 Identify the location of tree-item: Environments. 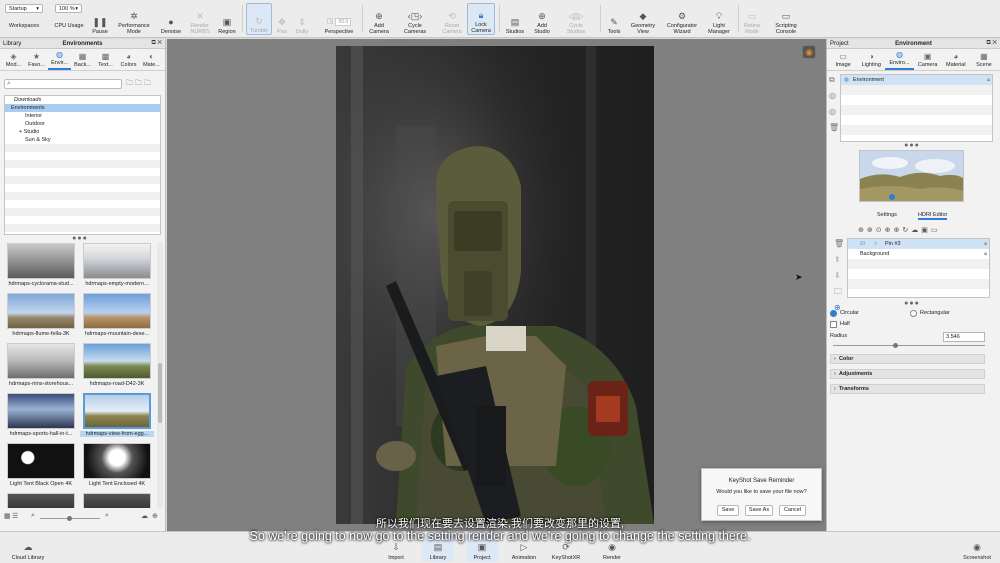
(82, 108).